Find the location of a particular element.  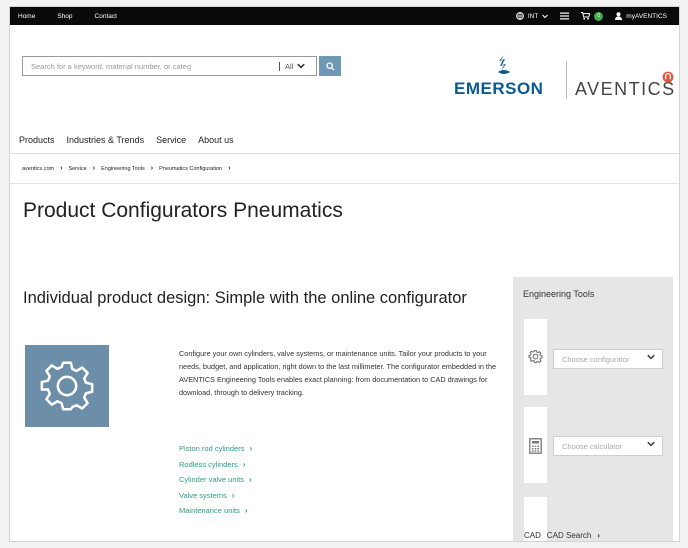

top-nav-right: INT 0 myAVENTICS is located at coordinates (591, 16).